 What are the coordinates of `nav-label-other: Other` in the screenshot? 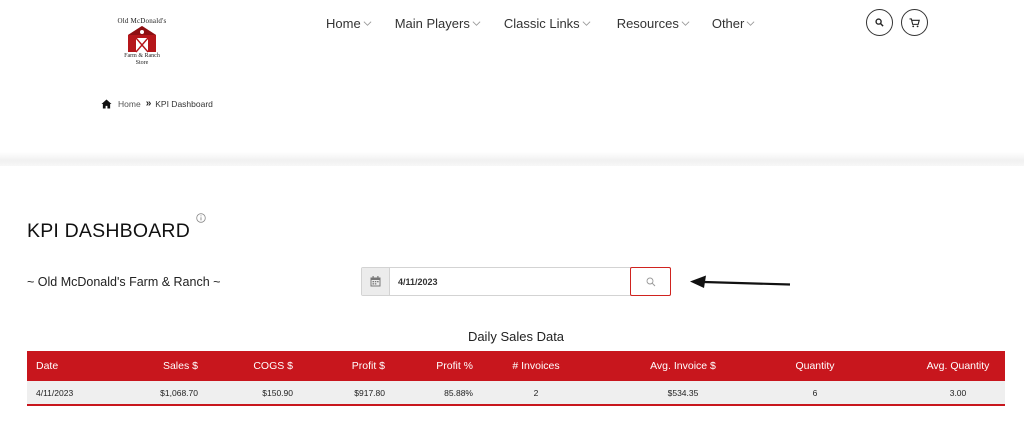 It's located at (728, 23).